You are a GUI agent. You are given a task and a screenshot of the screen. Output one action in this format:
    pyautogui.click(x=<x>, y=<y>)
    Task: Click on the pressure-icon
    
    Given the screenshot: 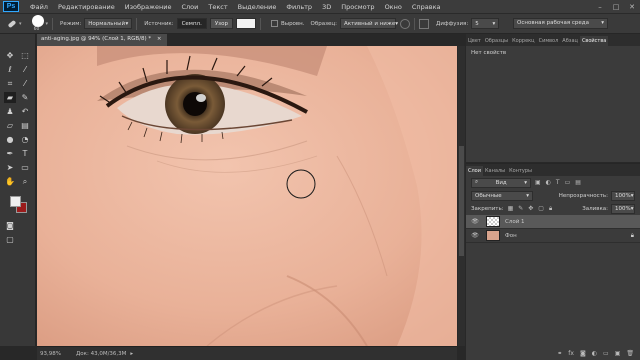 What is the action you would take?
    pyautogui.click(x=424, y=23)
    